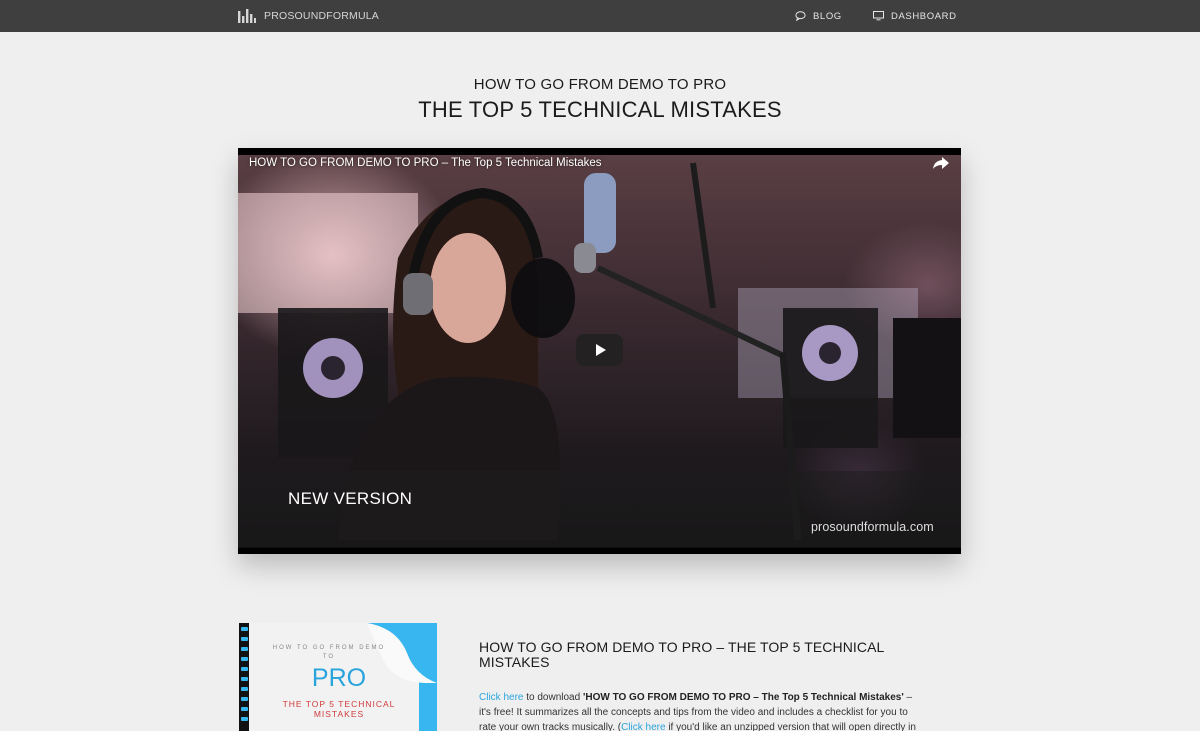  Describe the element at coordinates (643, 726) in the screenshot. I see `unzipped-version-link: Click here` at that location.